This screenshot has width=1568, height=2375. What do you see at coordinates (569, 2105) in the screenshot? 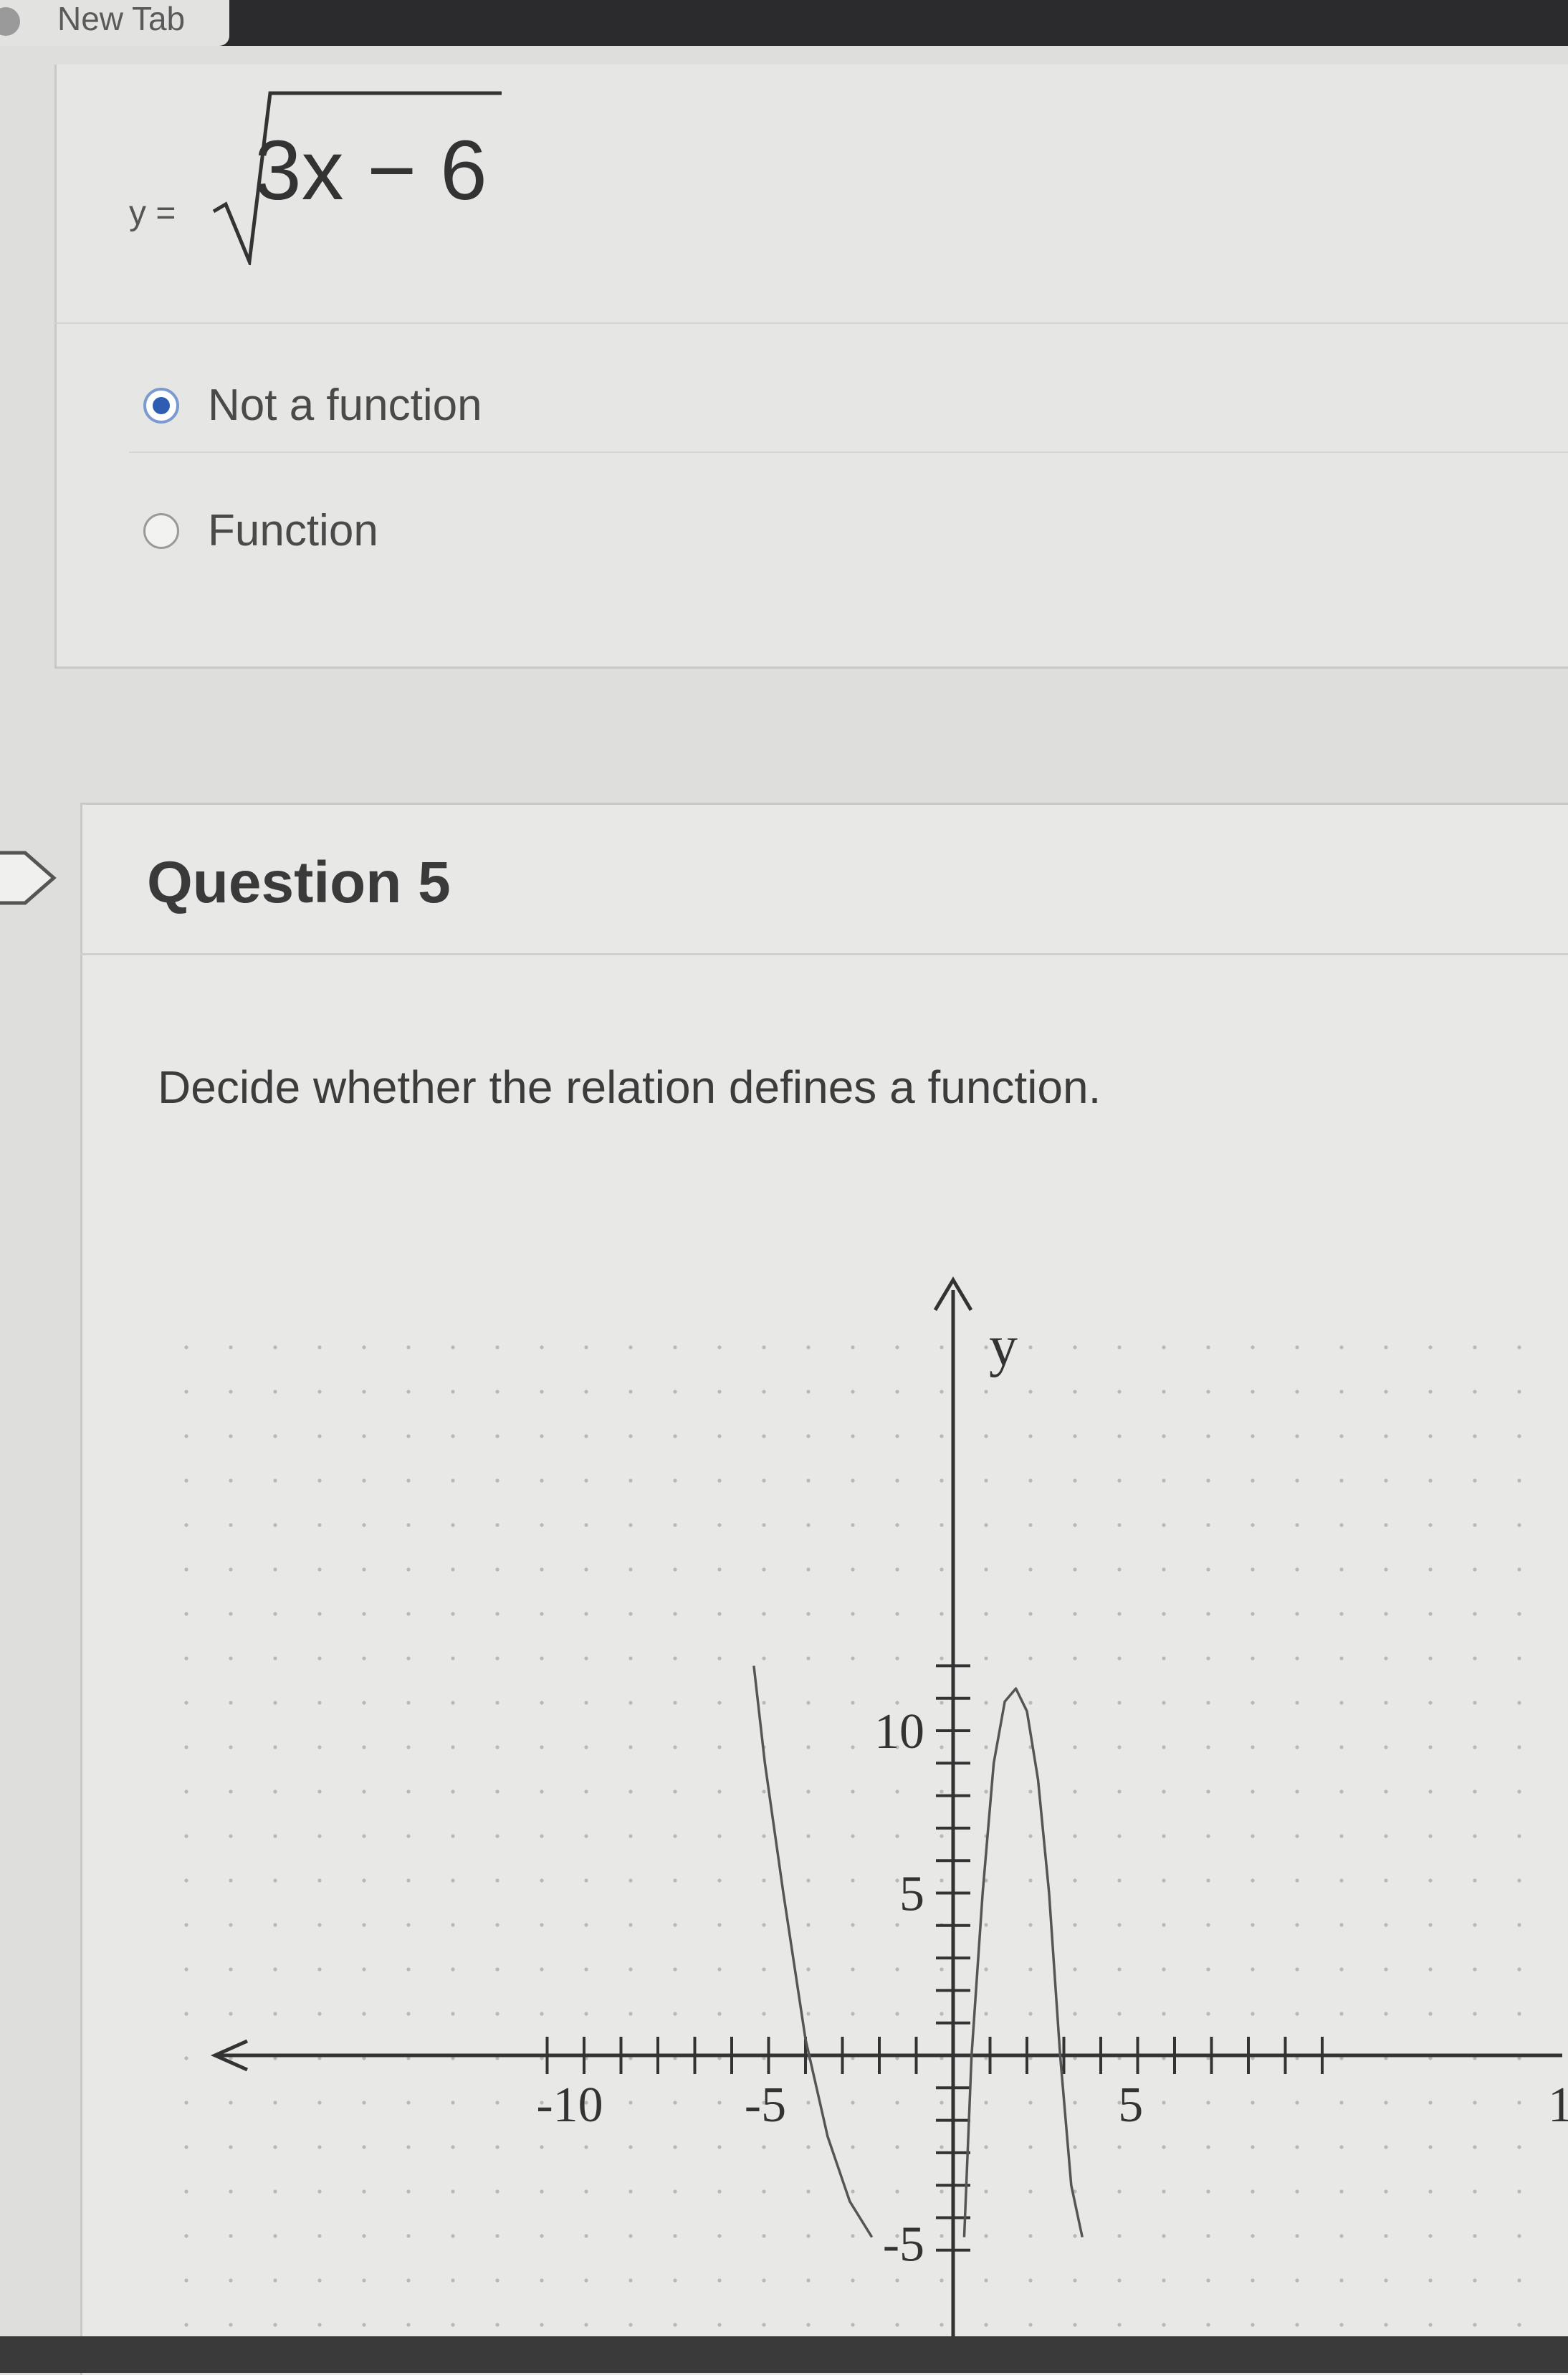
I see `x-tick-label: -10` at bounding box center [569, 2105].